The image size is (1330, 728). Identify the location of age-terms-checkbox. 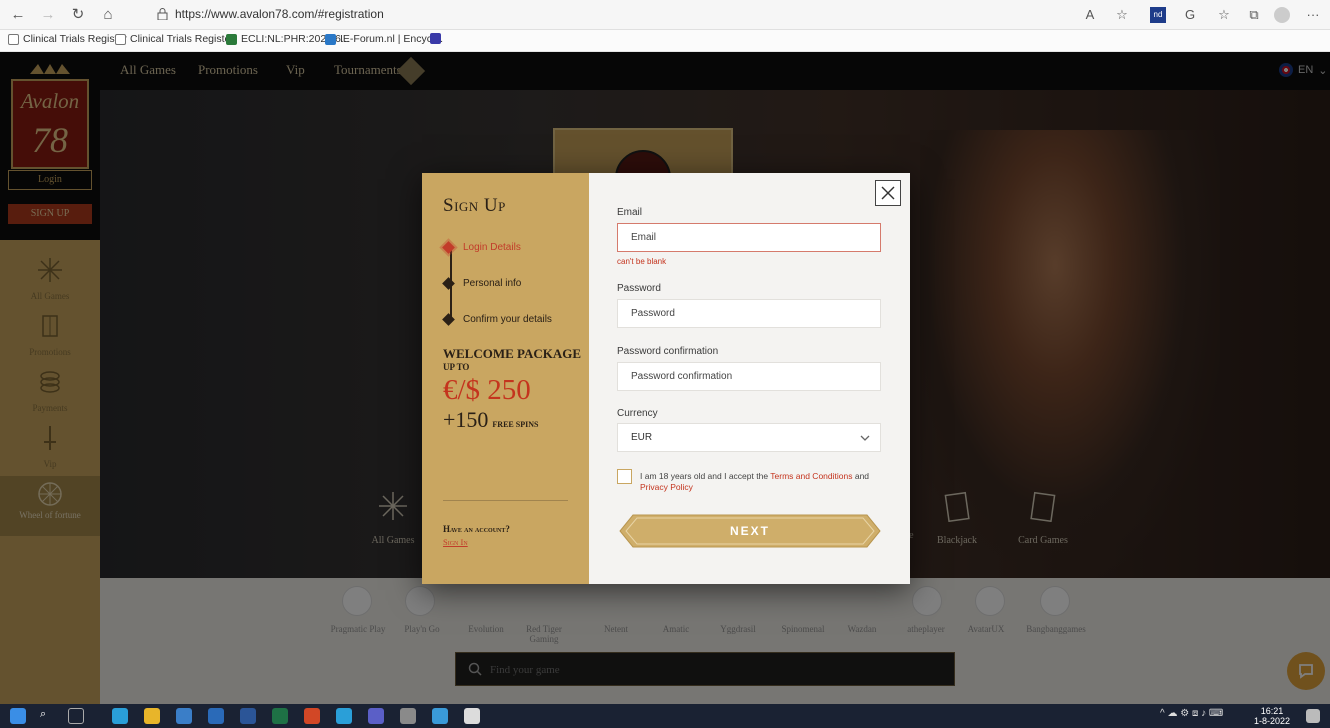
(624, 476).